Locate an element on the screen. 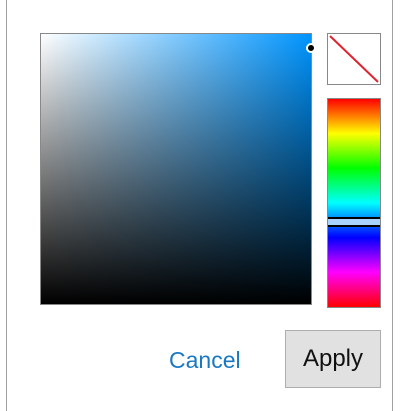 The width and height of the screenshot is (404, 411). no-color-swatch is located at coordinates (354, 59).